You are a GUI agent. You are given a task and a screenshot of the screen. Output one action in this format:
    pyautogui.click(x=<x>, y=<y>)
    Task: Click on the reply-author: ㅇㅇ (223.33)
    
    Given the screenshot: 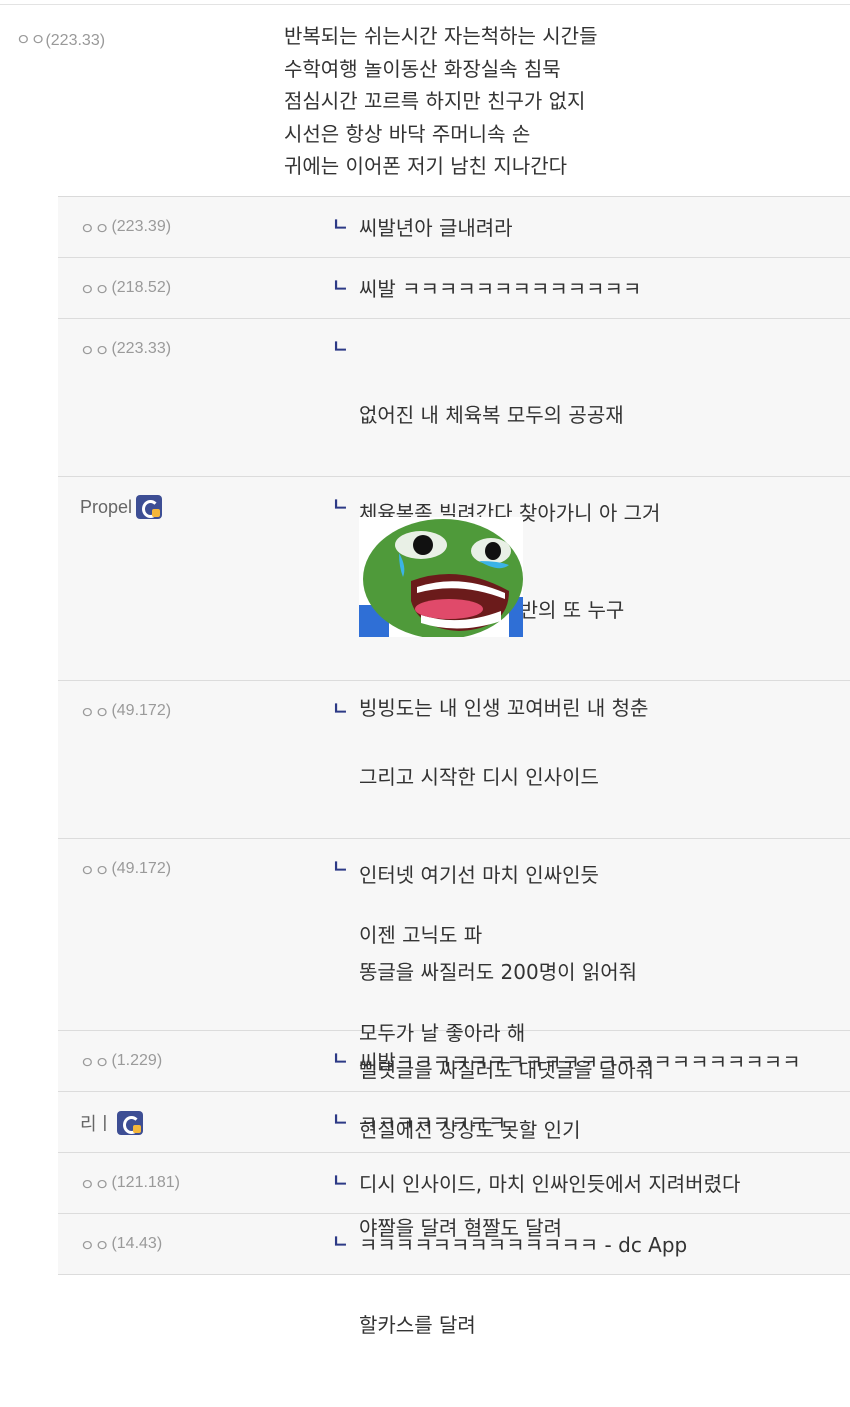 What is the action you would take?
    pyautogui.click(x=125, y=349)
    